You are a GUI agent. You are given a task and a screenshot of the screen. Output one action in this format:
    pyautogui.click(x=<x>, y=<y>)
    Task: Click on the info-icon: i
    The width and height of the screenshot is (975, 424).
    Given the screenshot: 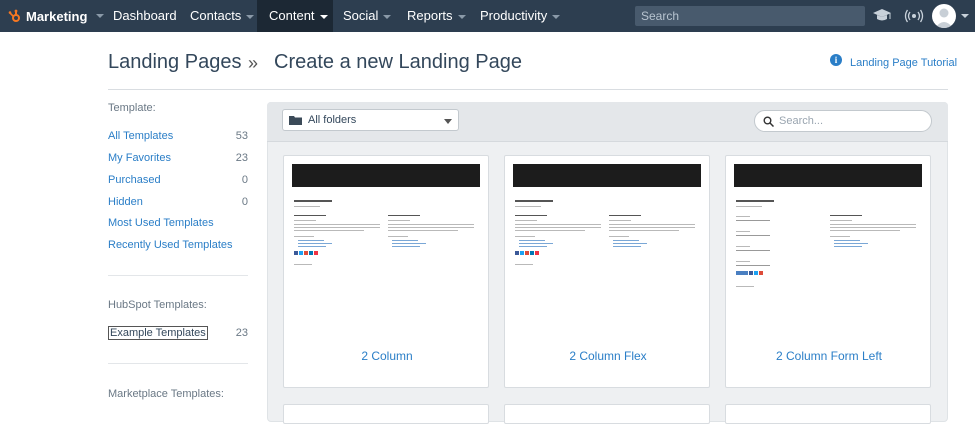 What is the action you would take?
    pyautogui.click(x=836, y=60)
    